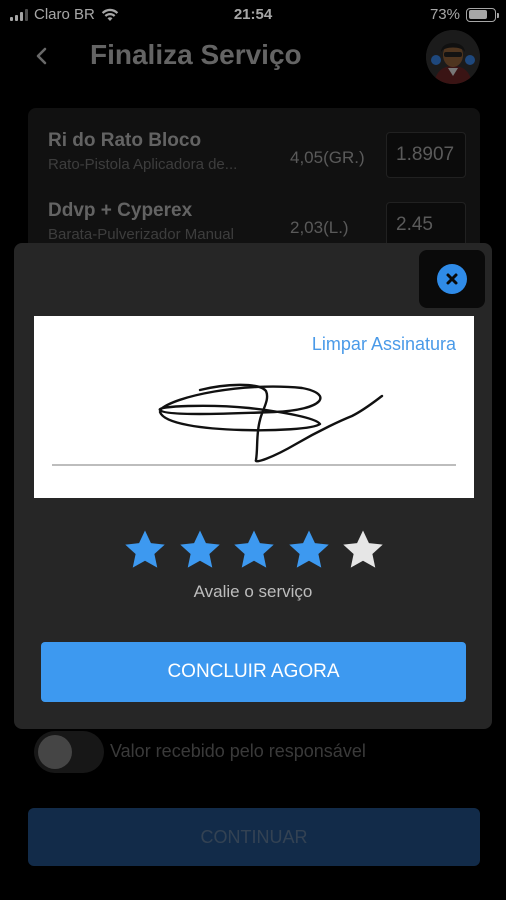 This screenshot has width=506, height=900. What do you see at coordinates (254, 465) in the screenshot?
I see `signature-baseline` at bounding box center [254, 465].